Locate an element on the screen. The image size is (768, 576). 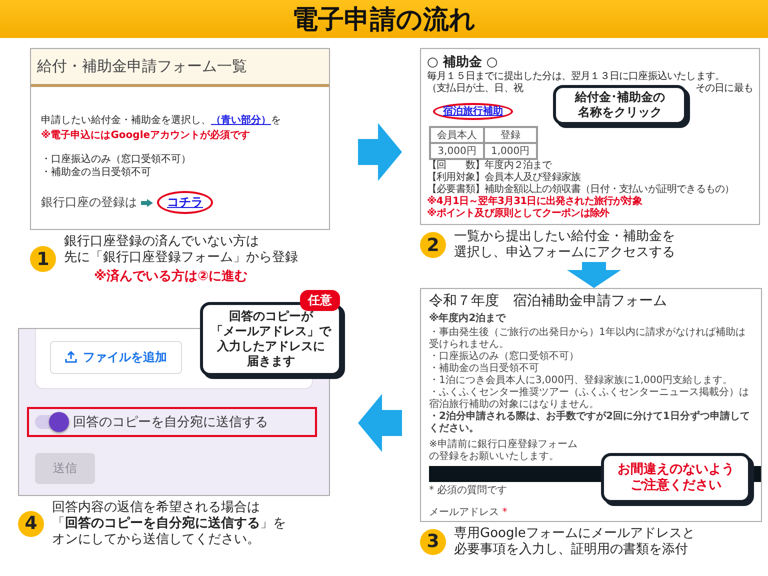
page-title: 電子申請の流れ is located at coordinates (384, 20).